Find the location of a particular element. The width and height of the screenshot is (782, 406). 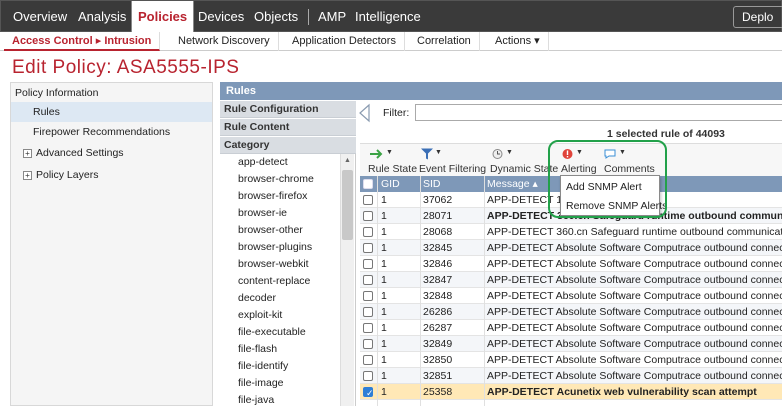

row-checkbox: ✓ is located at coordinates (368, 392).